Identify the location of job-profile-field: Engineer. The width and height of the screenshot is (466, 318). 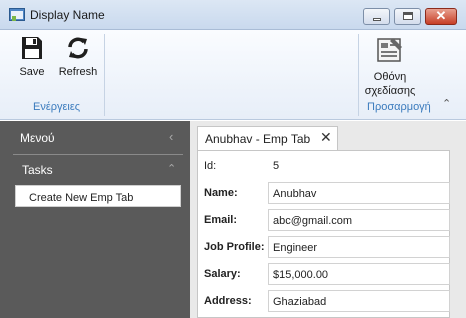
(359, 247).